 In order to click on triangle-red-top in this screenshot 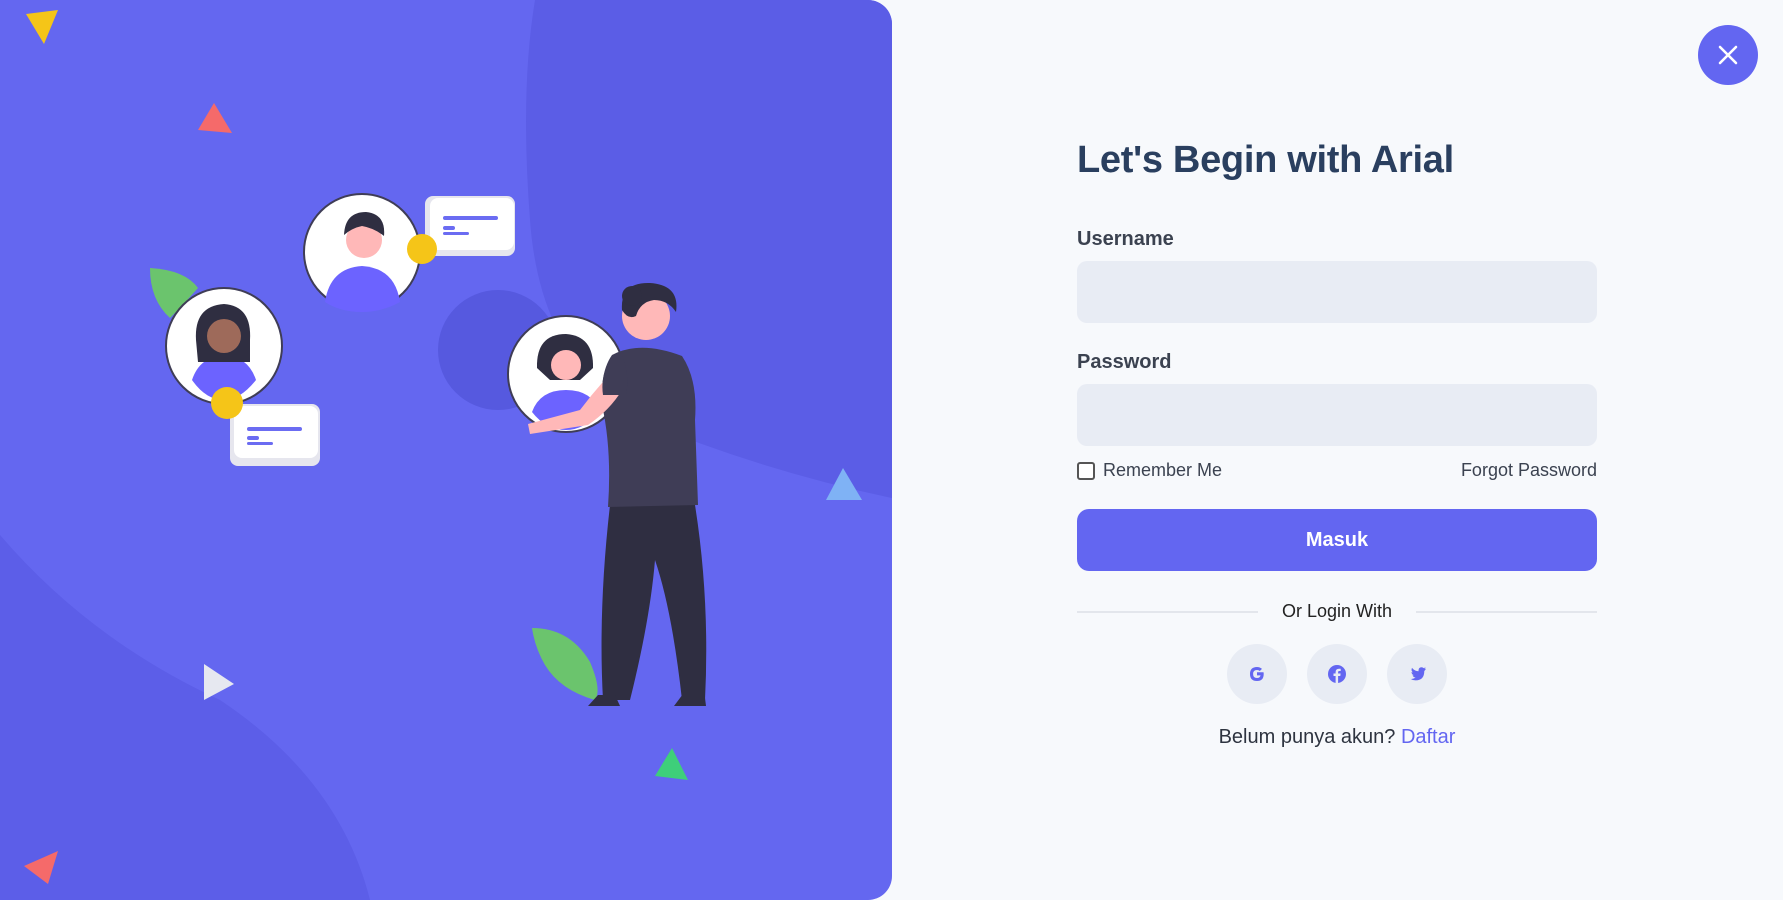, I will do `click(215, 118)`.